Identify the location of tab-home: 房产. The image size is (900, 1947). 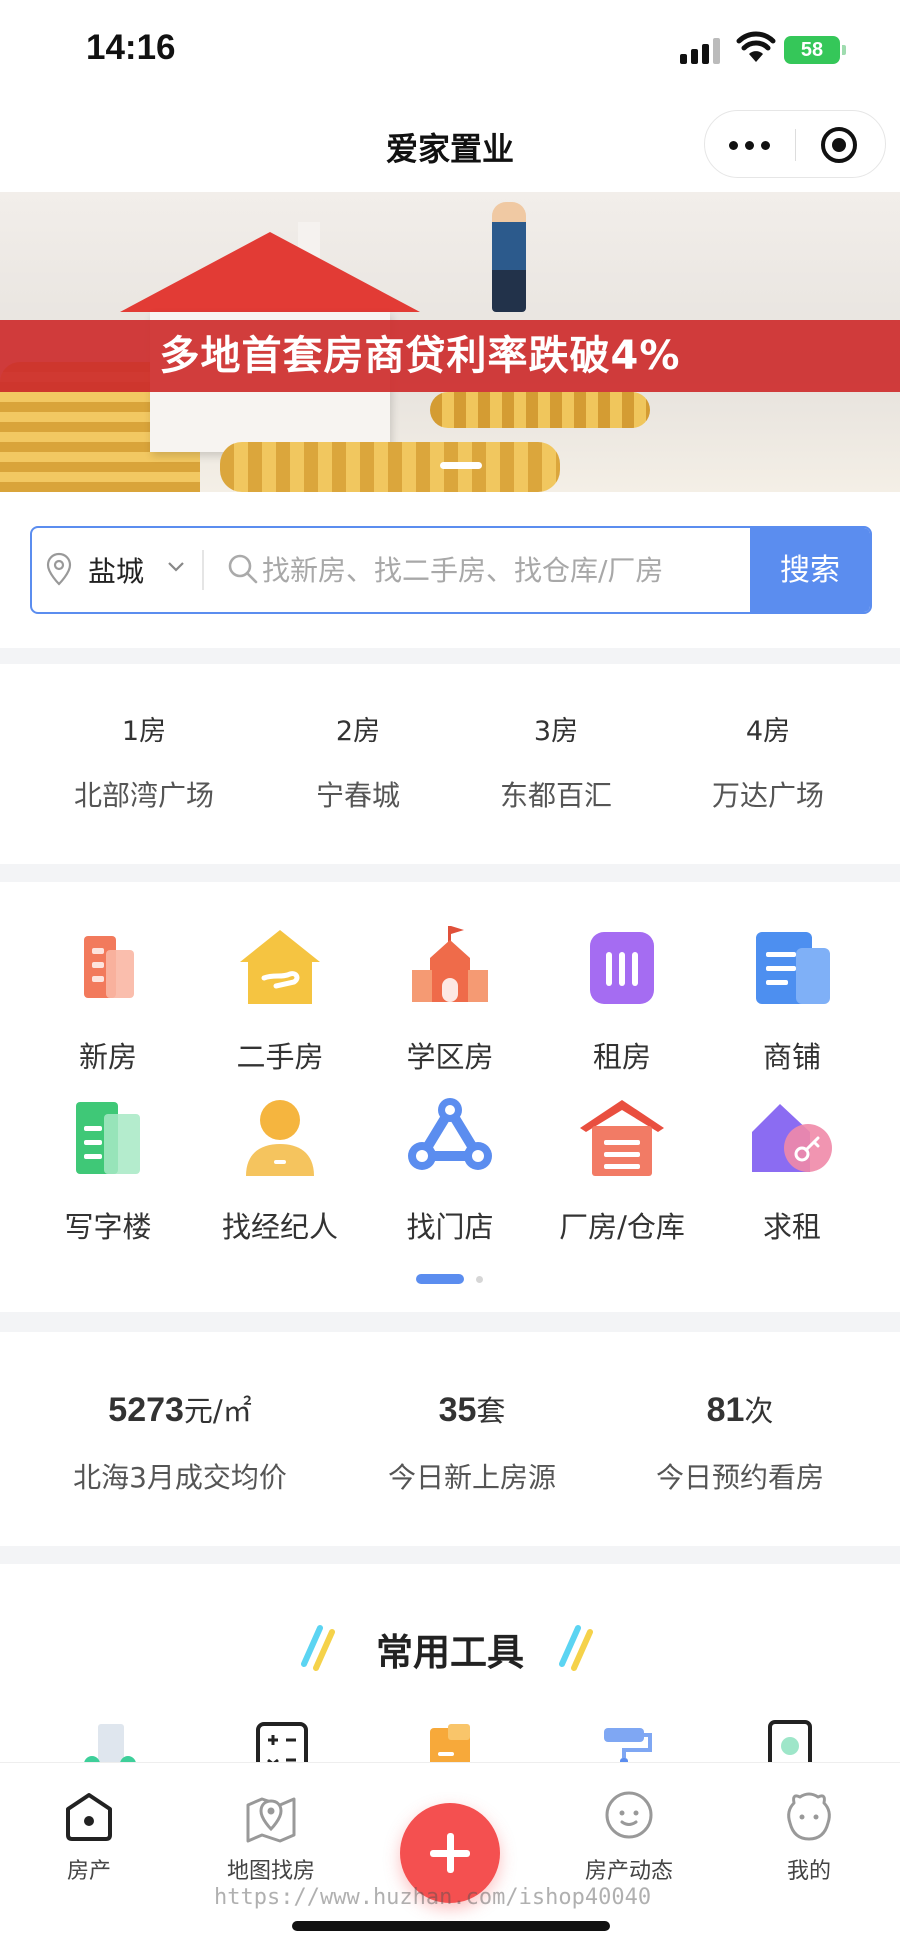
(89, 1837).